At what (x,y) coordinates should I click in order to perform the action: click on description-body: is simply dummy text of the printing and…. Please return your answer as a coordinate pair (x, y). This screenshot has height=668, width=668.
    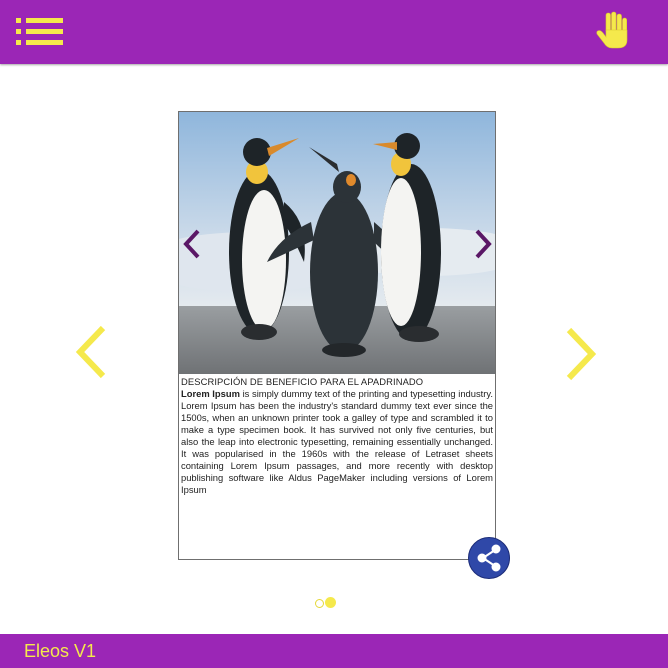
    Looking at the image, I should click on (337, 441).